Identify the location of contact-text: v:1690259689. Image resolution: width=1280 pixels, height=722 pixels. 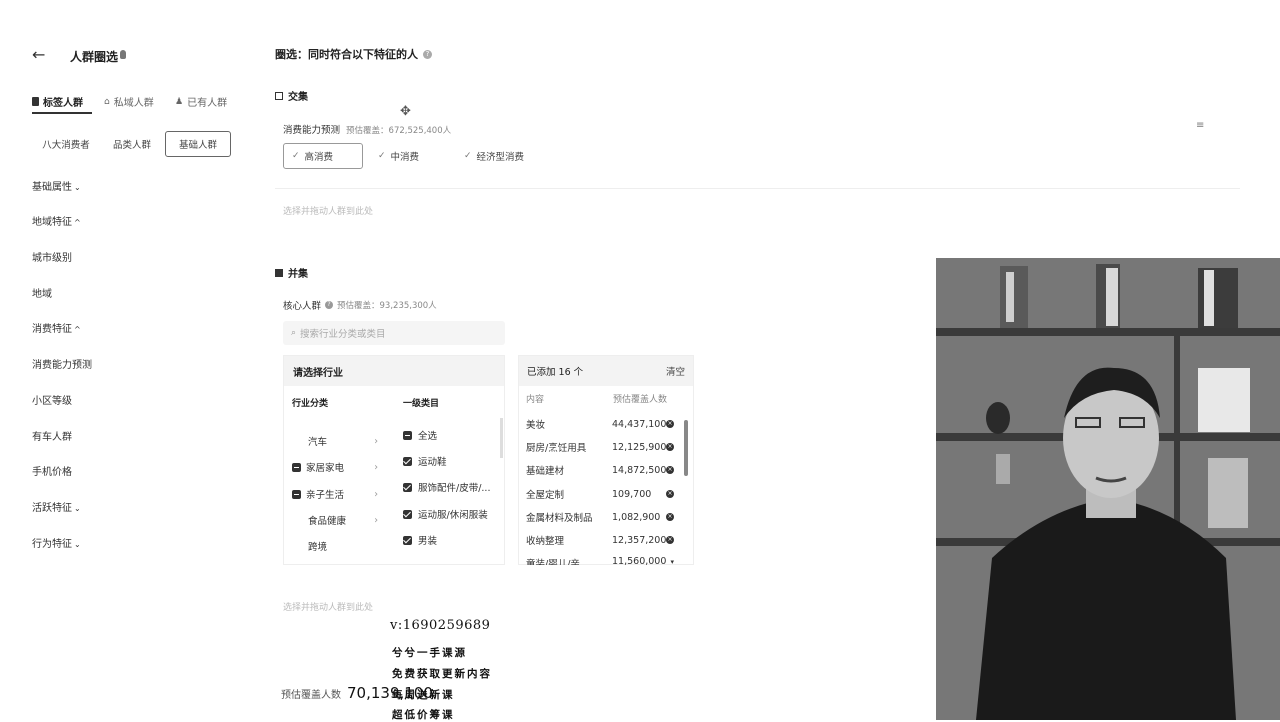
(440, 625).